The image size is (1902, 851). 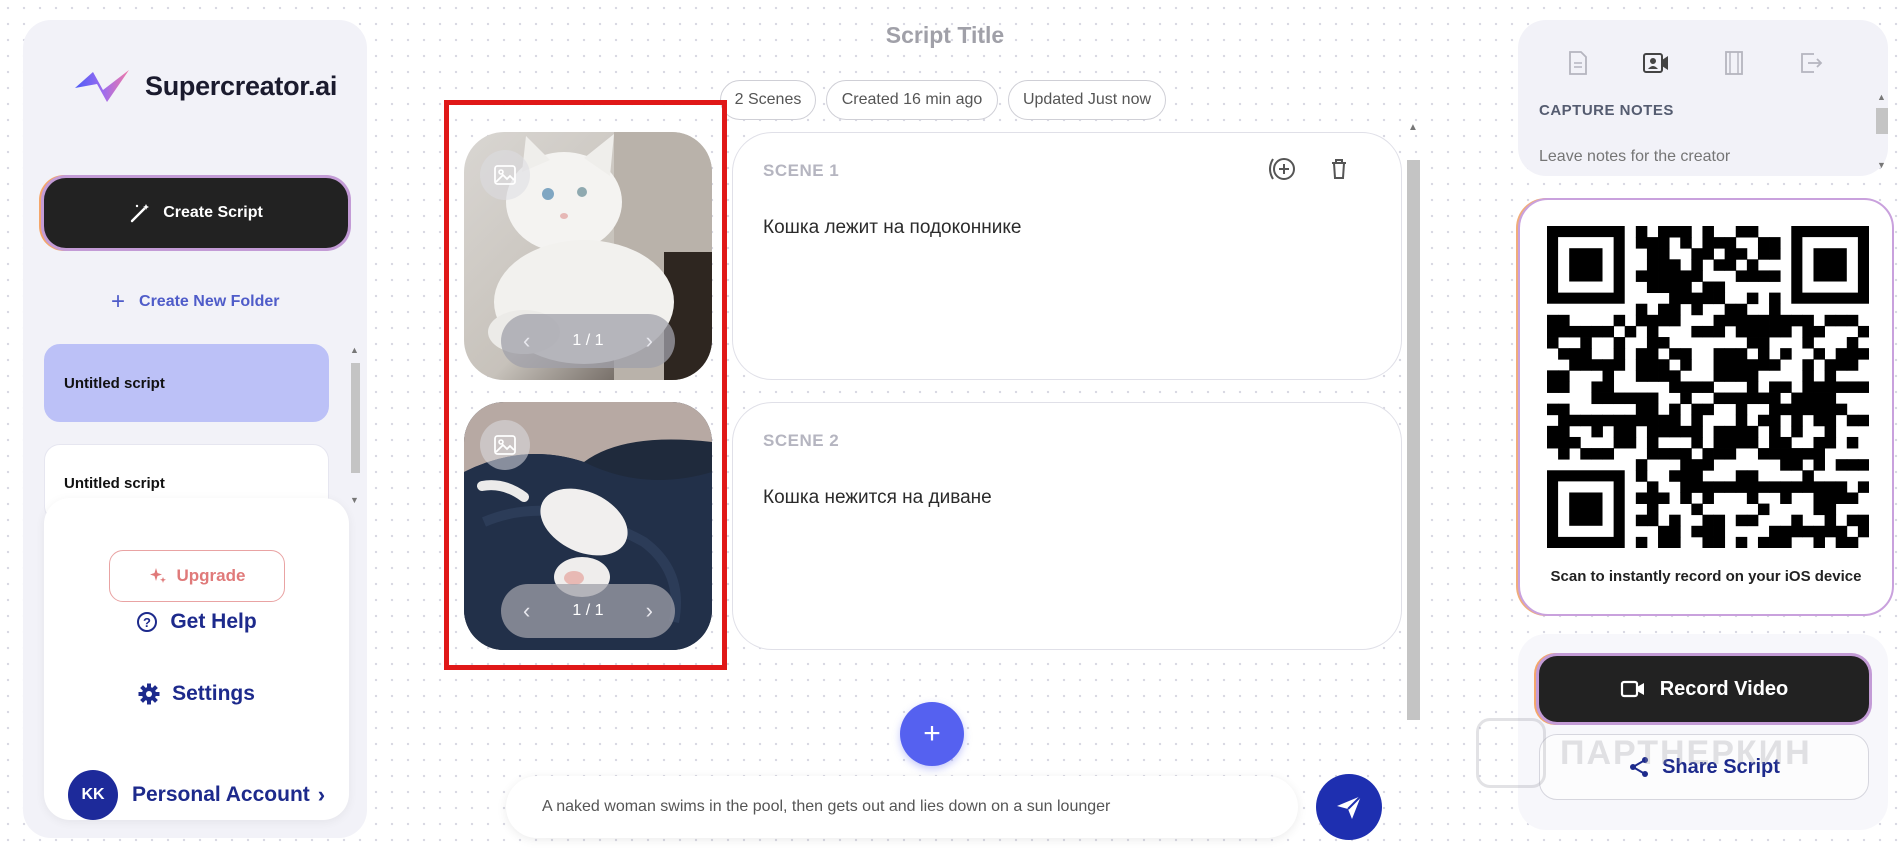 I want to click on help-icon: ?, so click(x=147, y=622).